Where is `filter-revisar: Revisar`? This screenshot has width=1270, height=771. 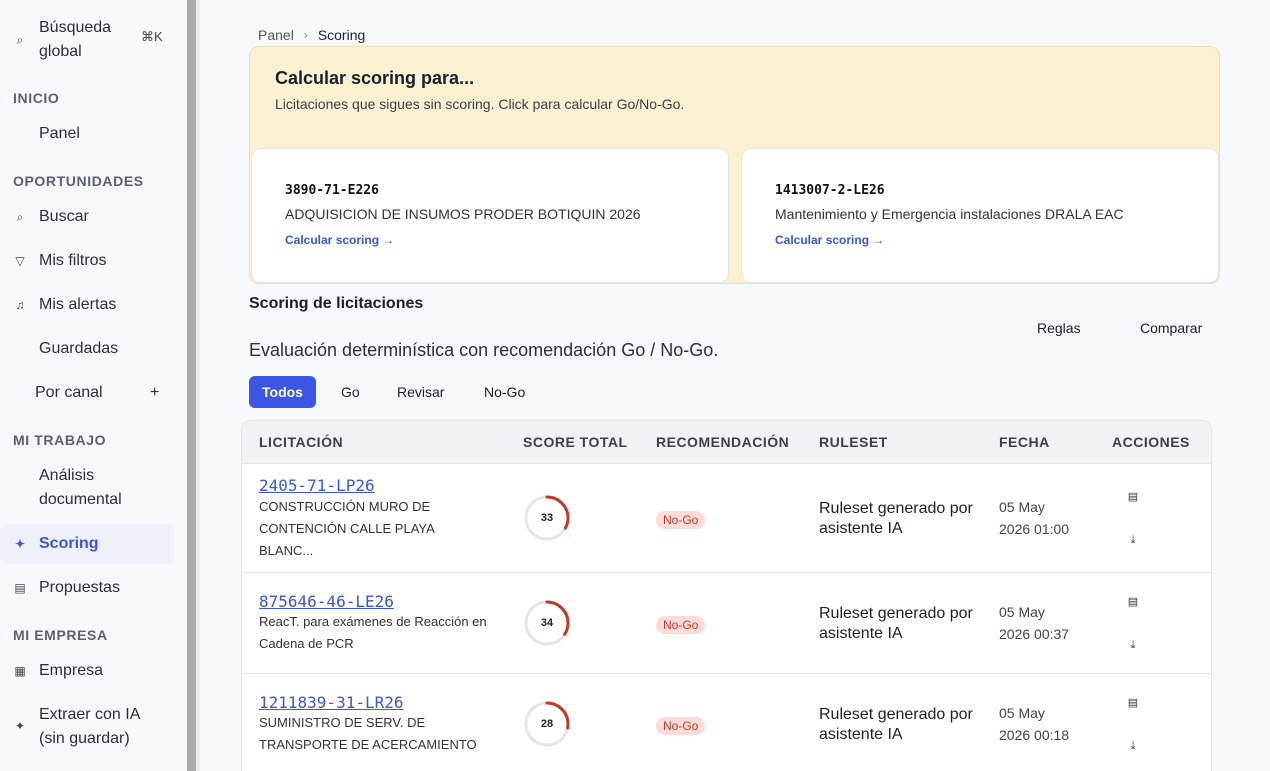
filter-revisar: Revisar is located at coordinates (420, 392).